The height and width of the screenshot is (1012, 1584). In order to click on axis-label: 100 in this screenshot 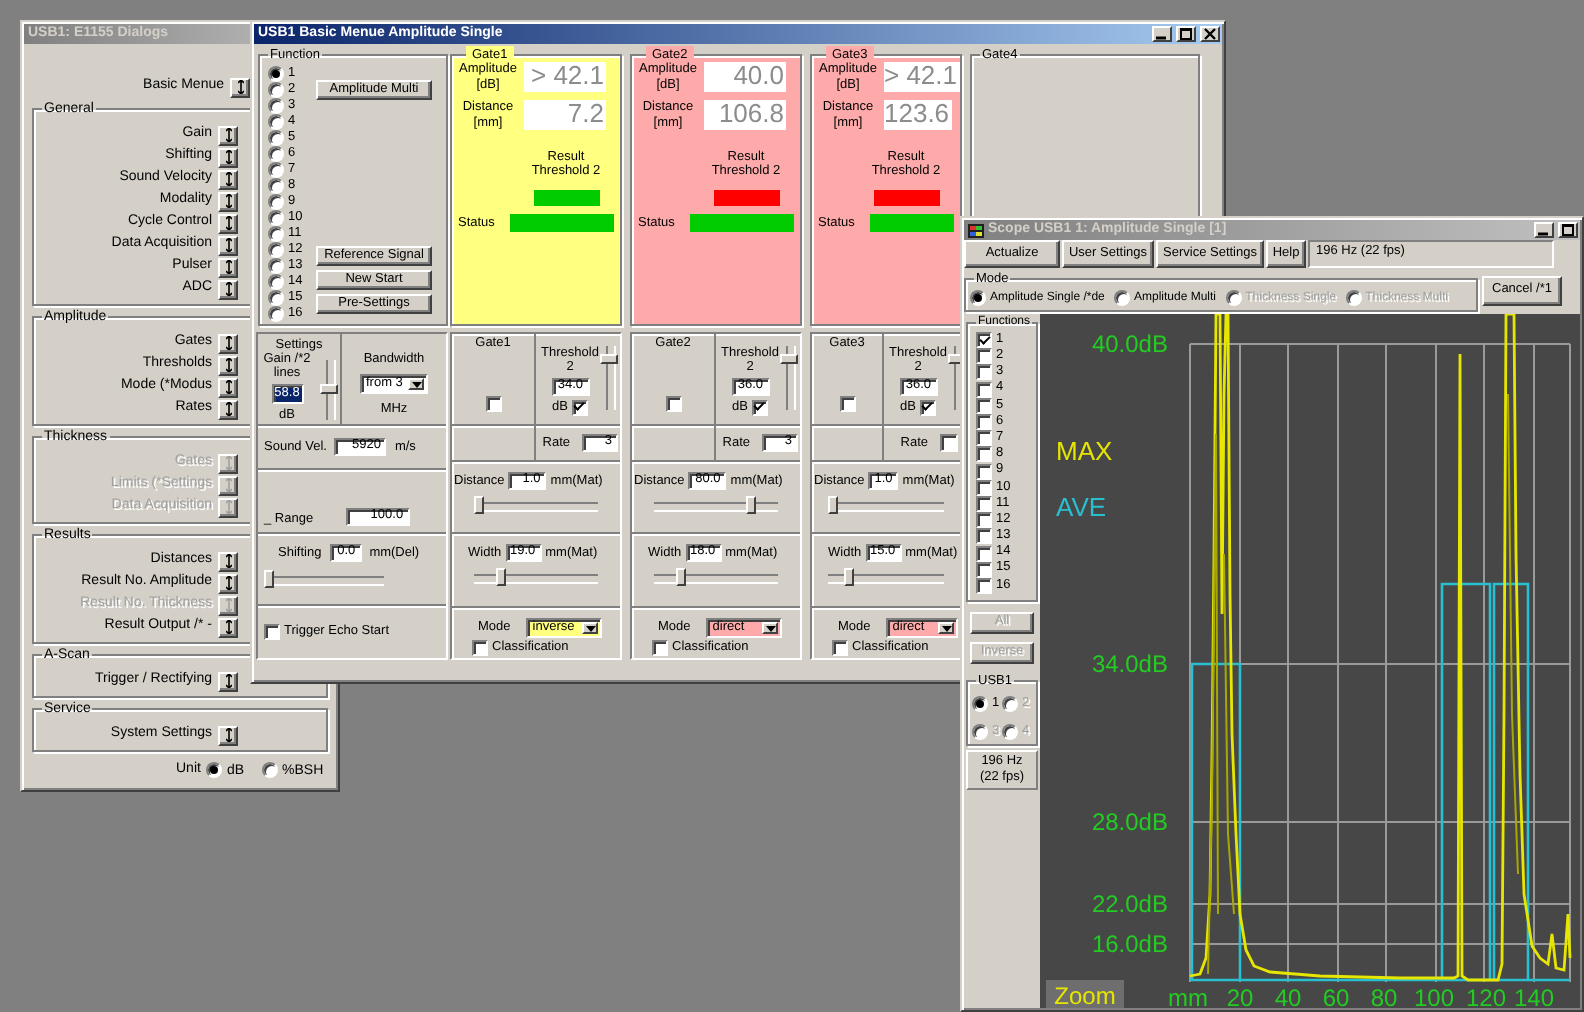, I will do `click(1434, 996)`.